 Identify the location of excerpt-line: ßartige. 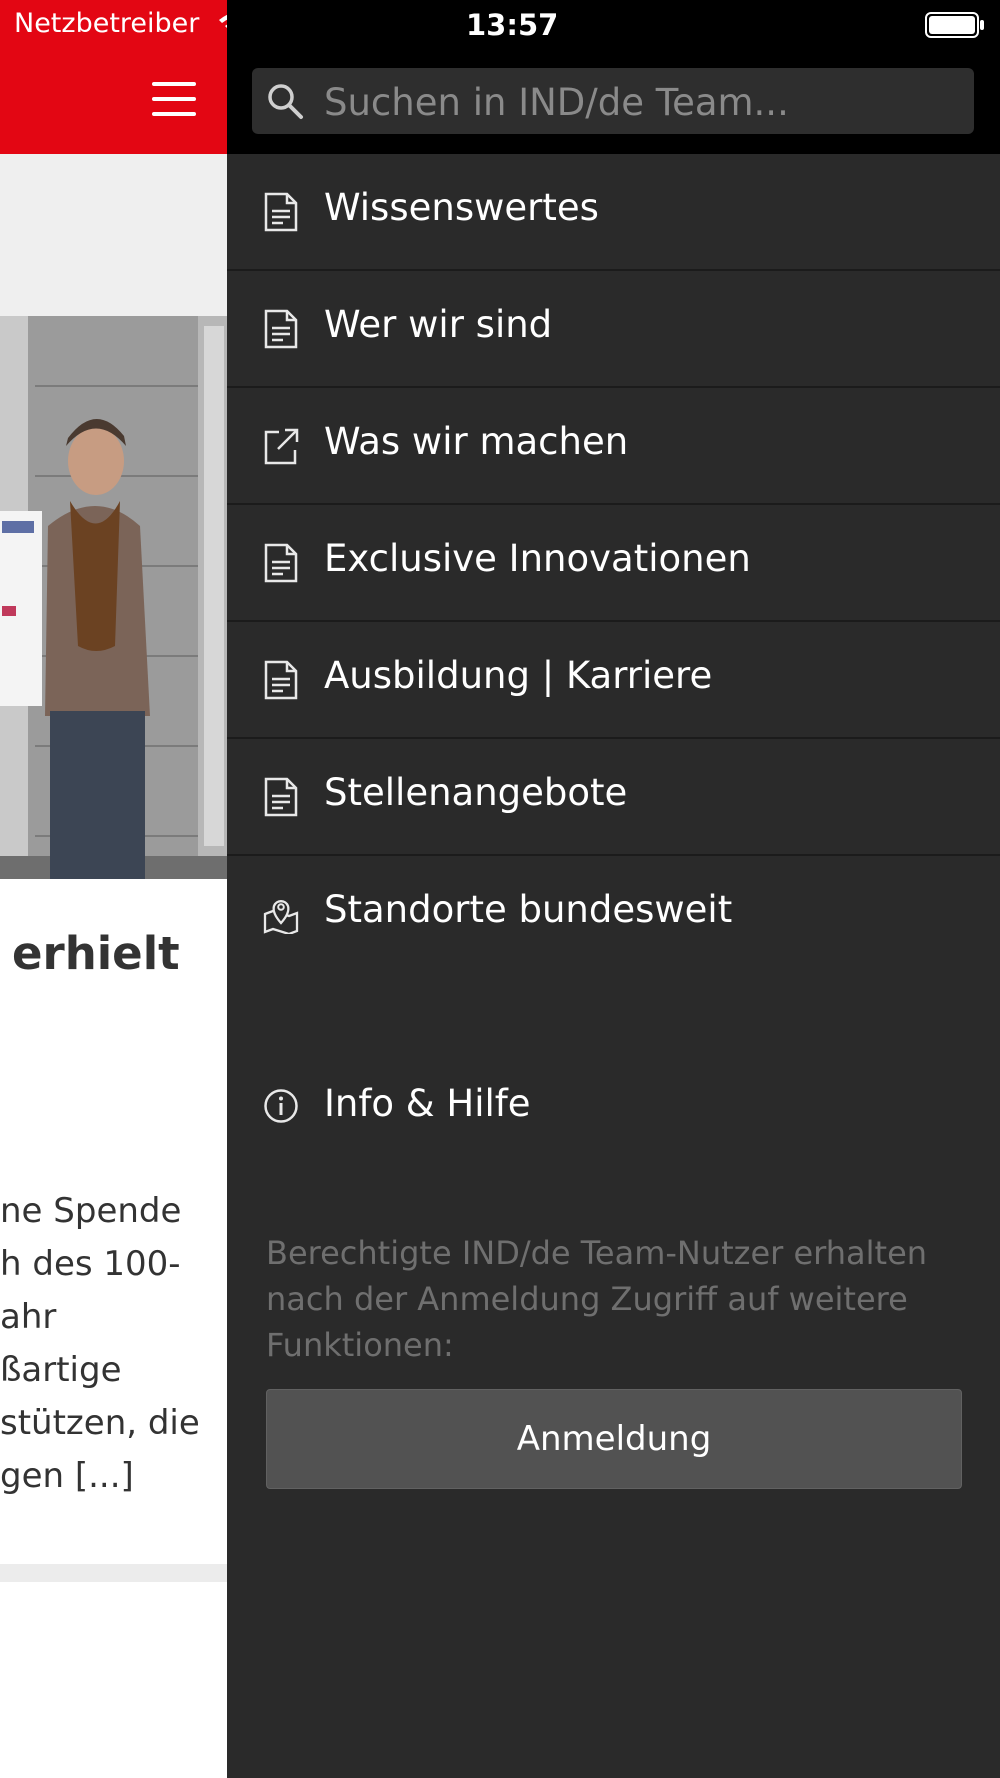
(61, 1370).